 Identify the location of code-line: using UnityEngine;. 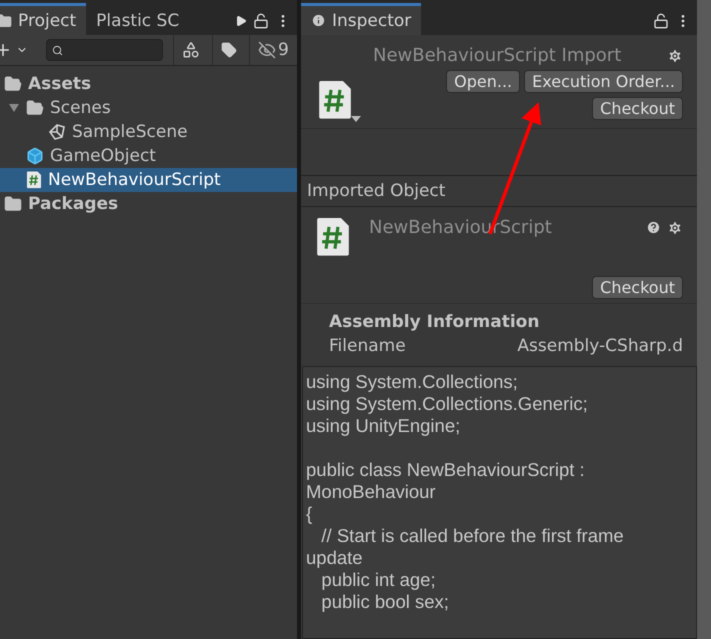
(384, 426).